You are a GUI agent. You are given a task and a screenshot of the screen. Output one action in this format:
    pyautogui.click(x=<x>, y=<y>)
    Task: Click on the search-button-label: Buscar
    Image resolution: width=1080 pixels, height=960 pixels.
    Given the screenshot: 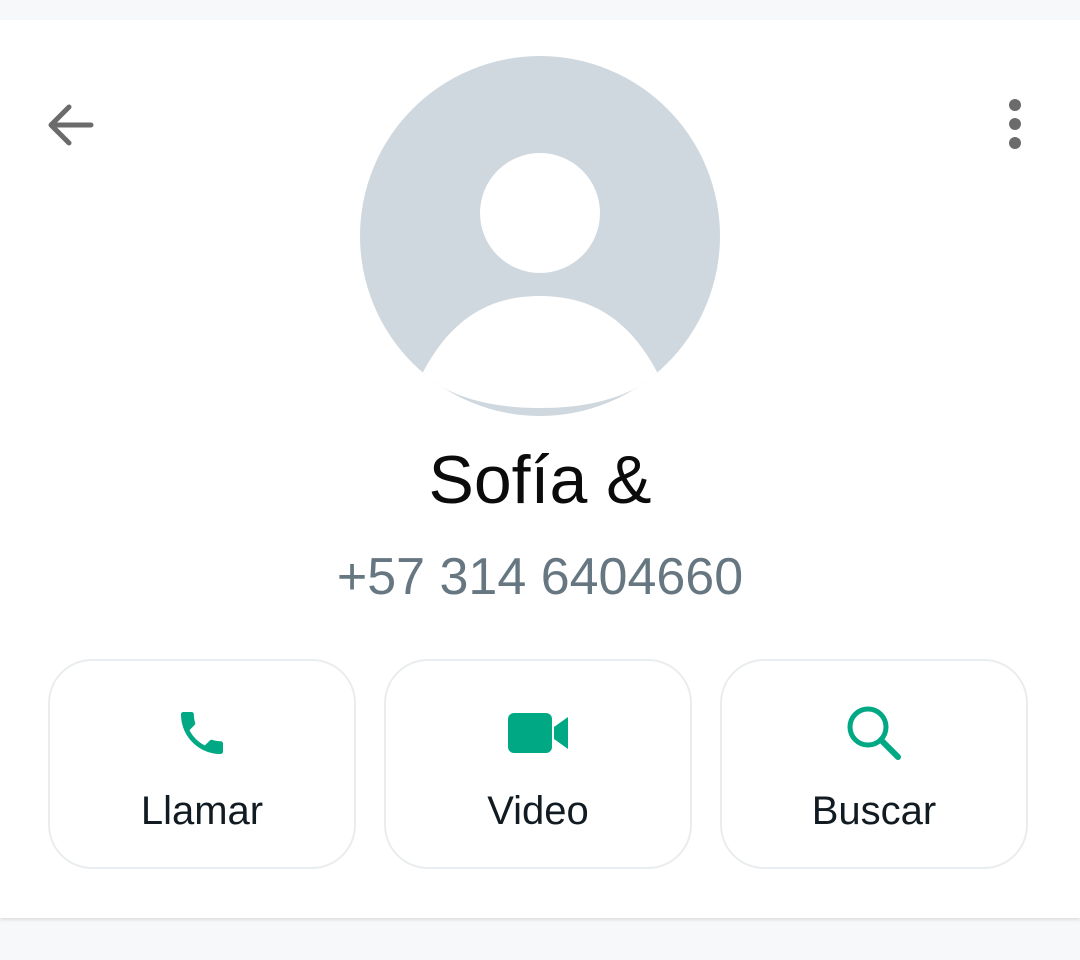 What is the action you would take?
    pyautogui.click(x=874, y=811)
    